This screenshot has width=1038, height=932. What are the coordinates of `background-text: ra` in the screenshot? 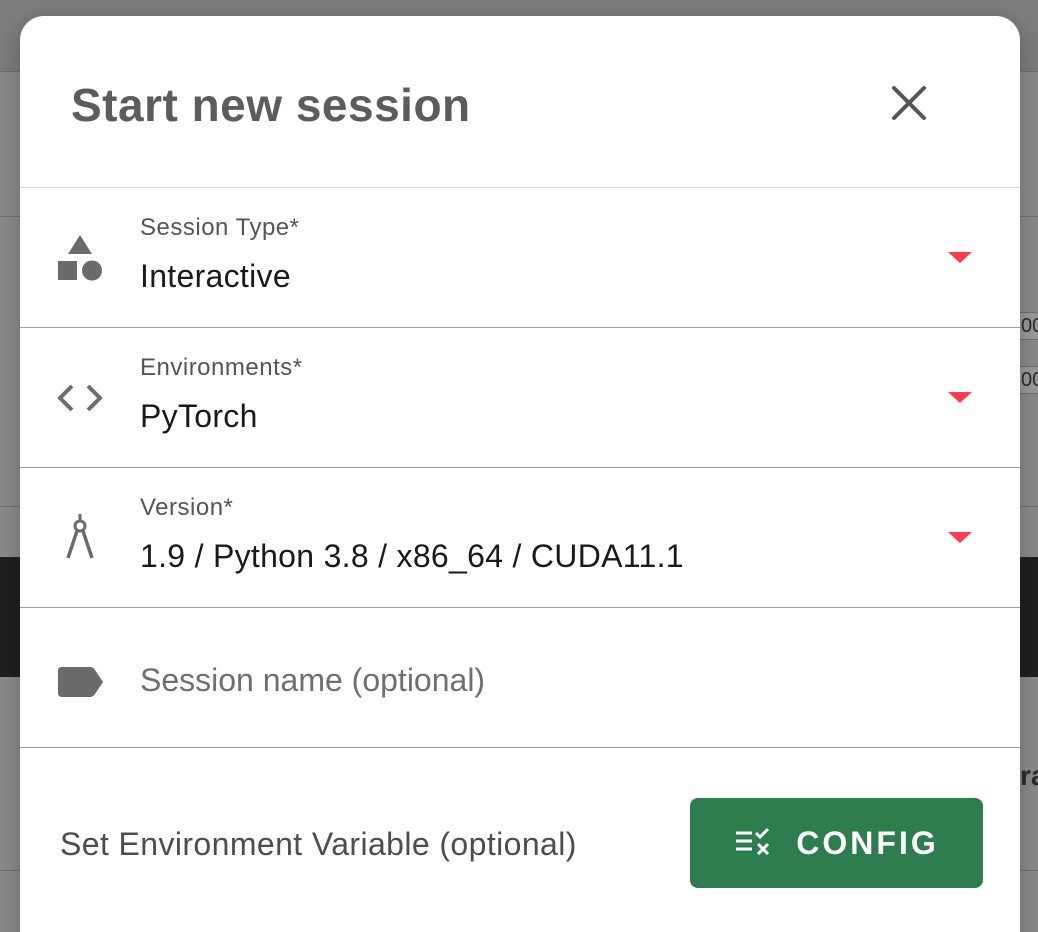 It's located at (1029, 775).